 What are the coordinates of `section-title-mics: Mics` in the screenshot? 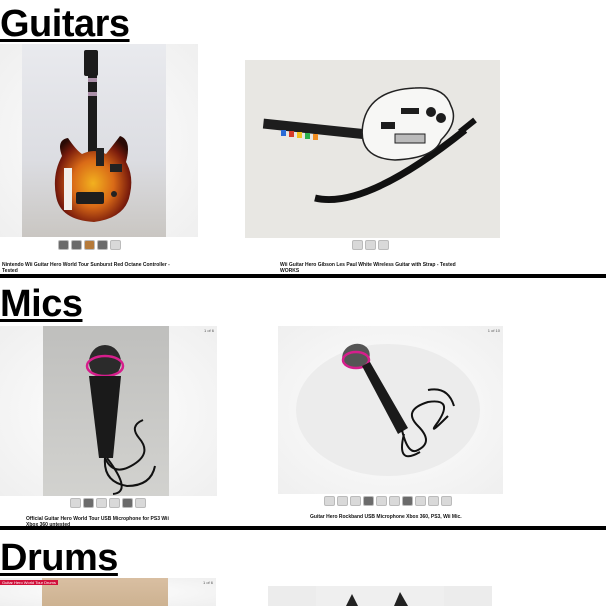 It's located at (41, 304).